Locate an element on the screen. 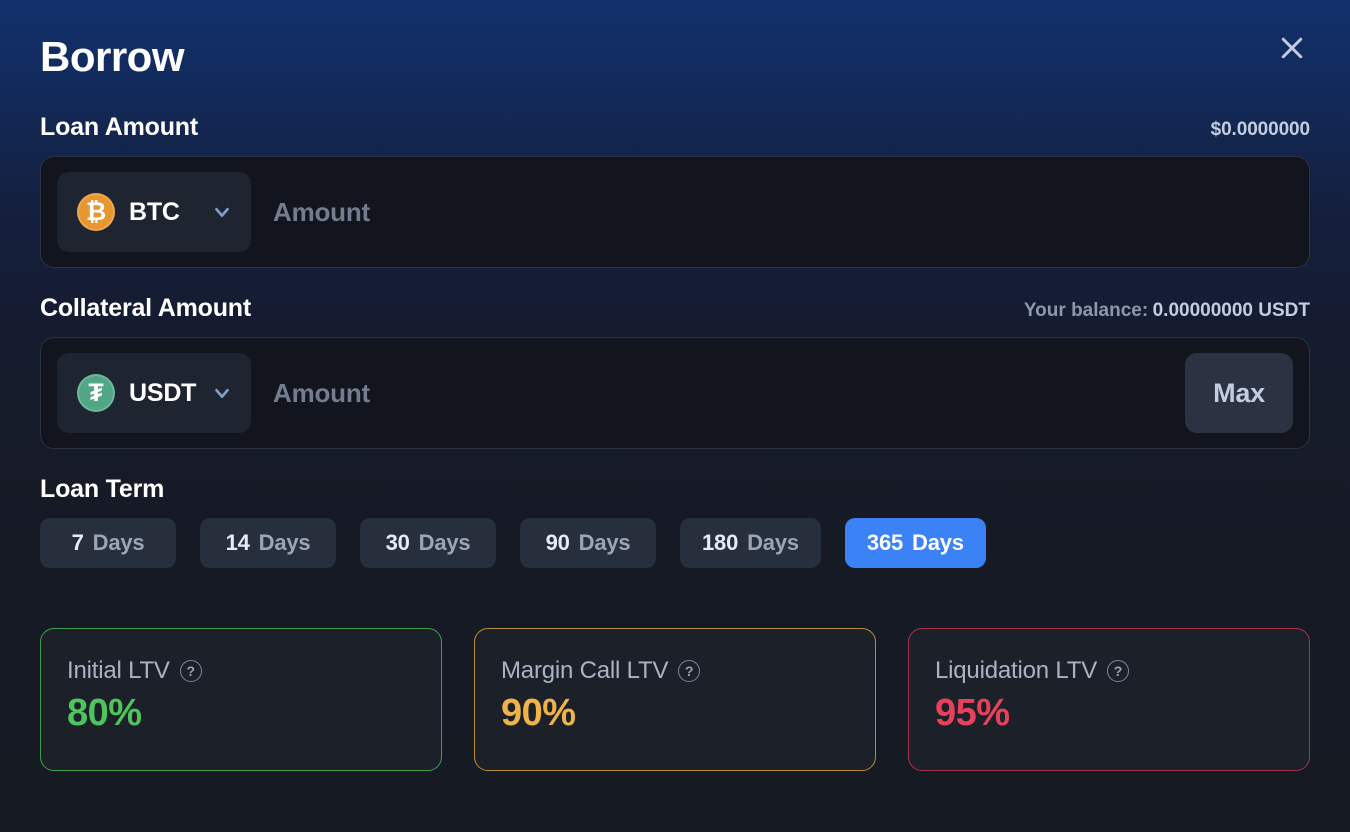 This screenshot has width=1350, height=832. ltv-card-header: Margin Call LTV? is located at coordinates (675, 671).